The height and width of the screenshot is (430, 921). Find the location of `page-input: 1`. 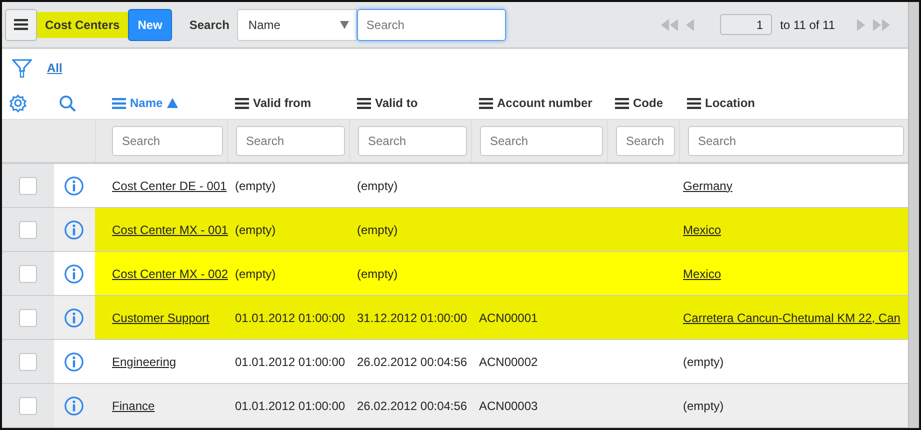

page-input: 1 is located at coordinates (746, 24).